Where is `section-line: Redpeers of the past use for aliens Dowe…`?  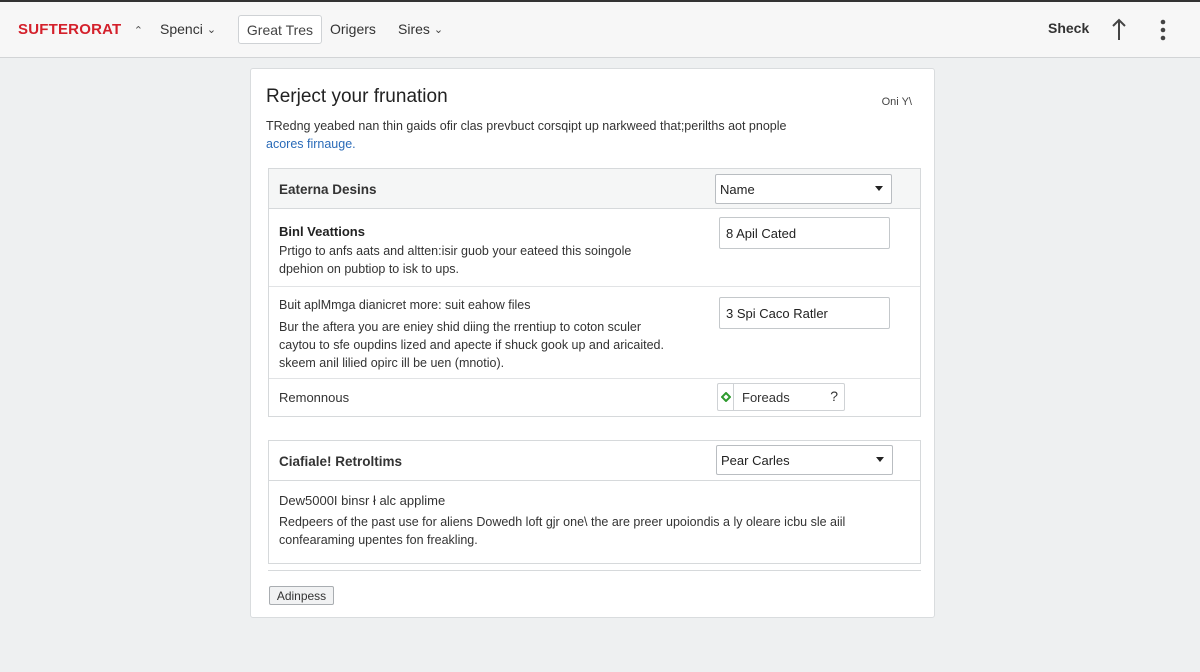
section-line: Redpeers of the past use for aliens Dowe… is located at coordinates (562, 522).